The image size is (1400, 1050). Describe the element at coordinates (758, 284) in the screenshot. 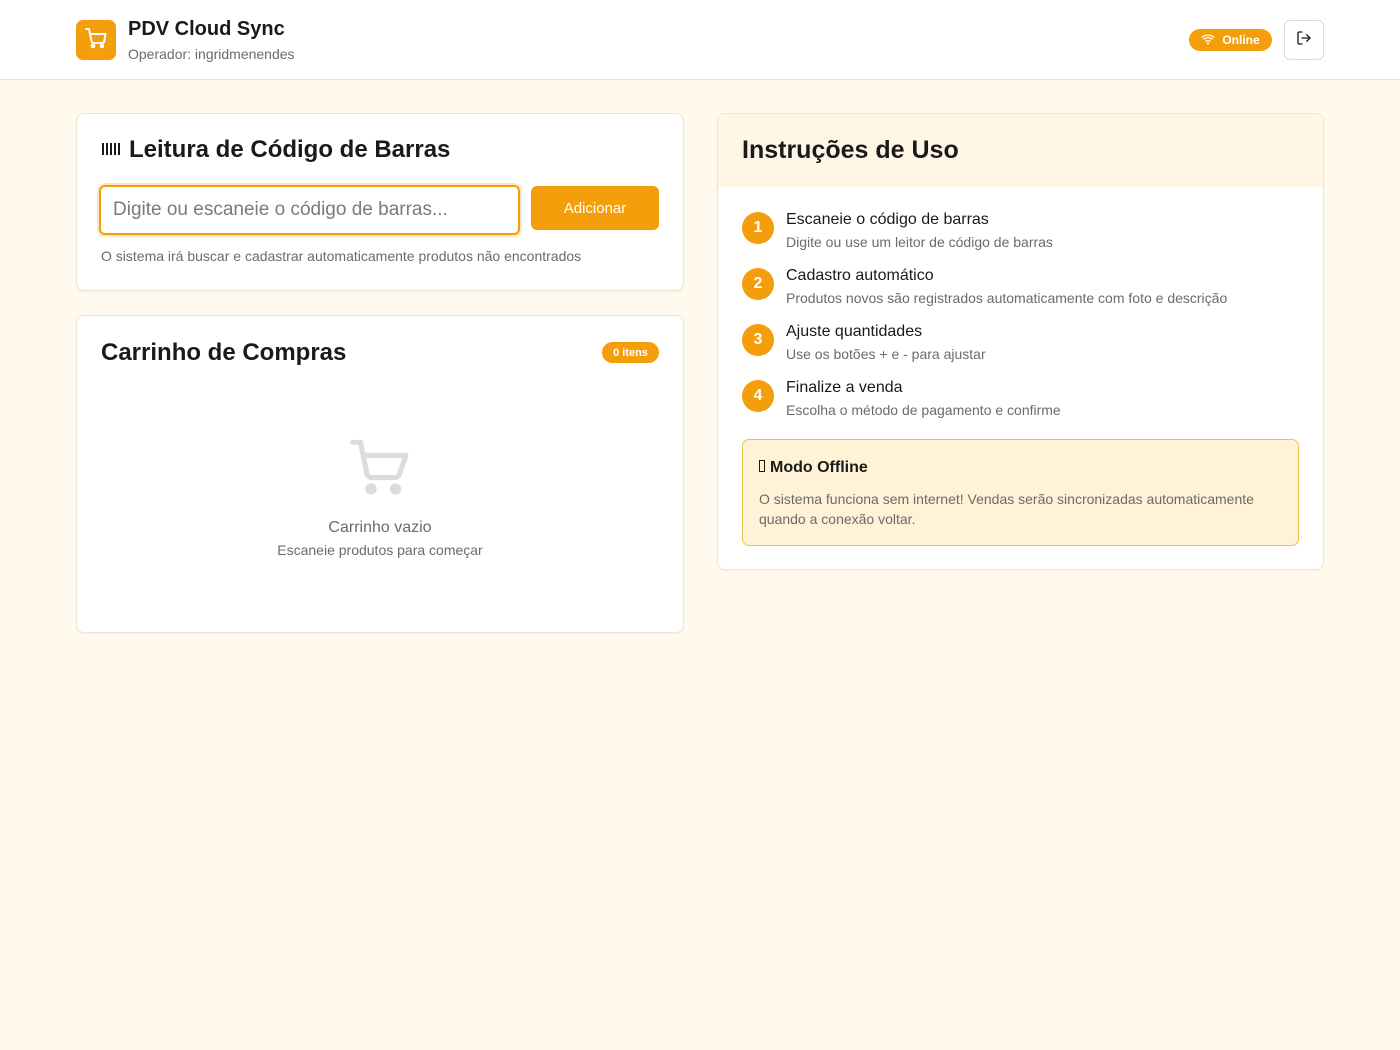

I see `step-number: 2` at that location.